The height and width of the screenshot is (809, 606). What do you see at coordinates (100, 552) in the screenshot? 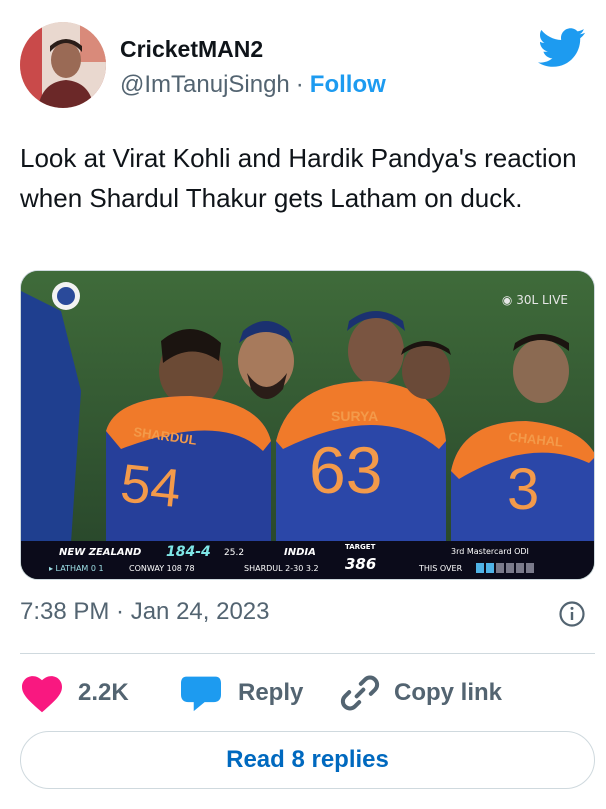
I see `scoreboard-team1: NEW ZEALAND` at bounding box center [100, 552].